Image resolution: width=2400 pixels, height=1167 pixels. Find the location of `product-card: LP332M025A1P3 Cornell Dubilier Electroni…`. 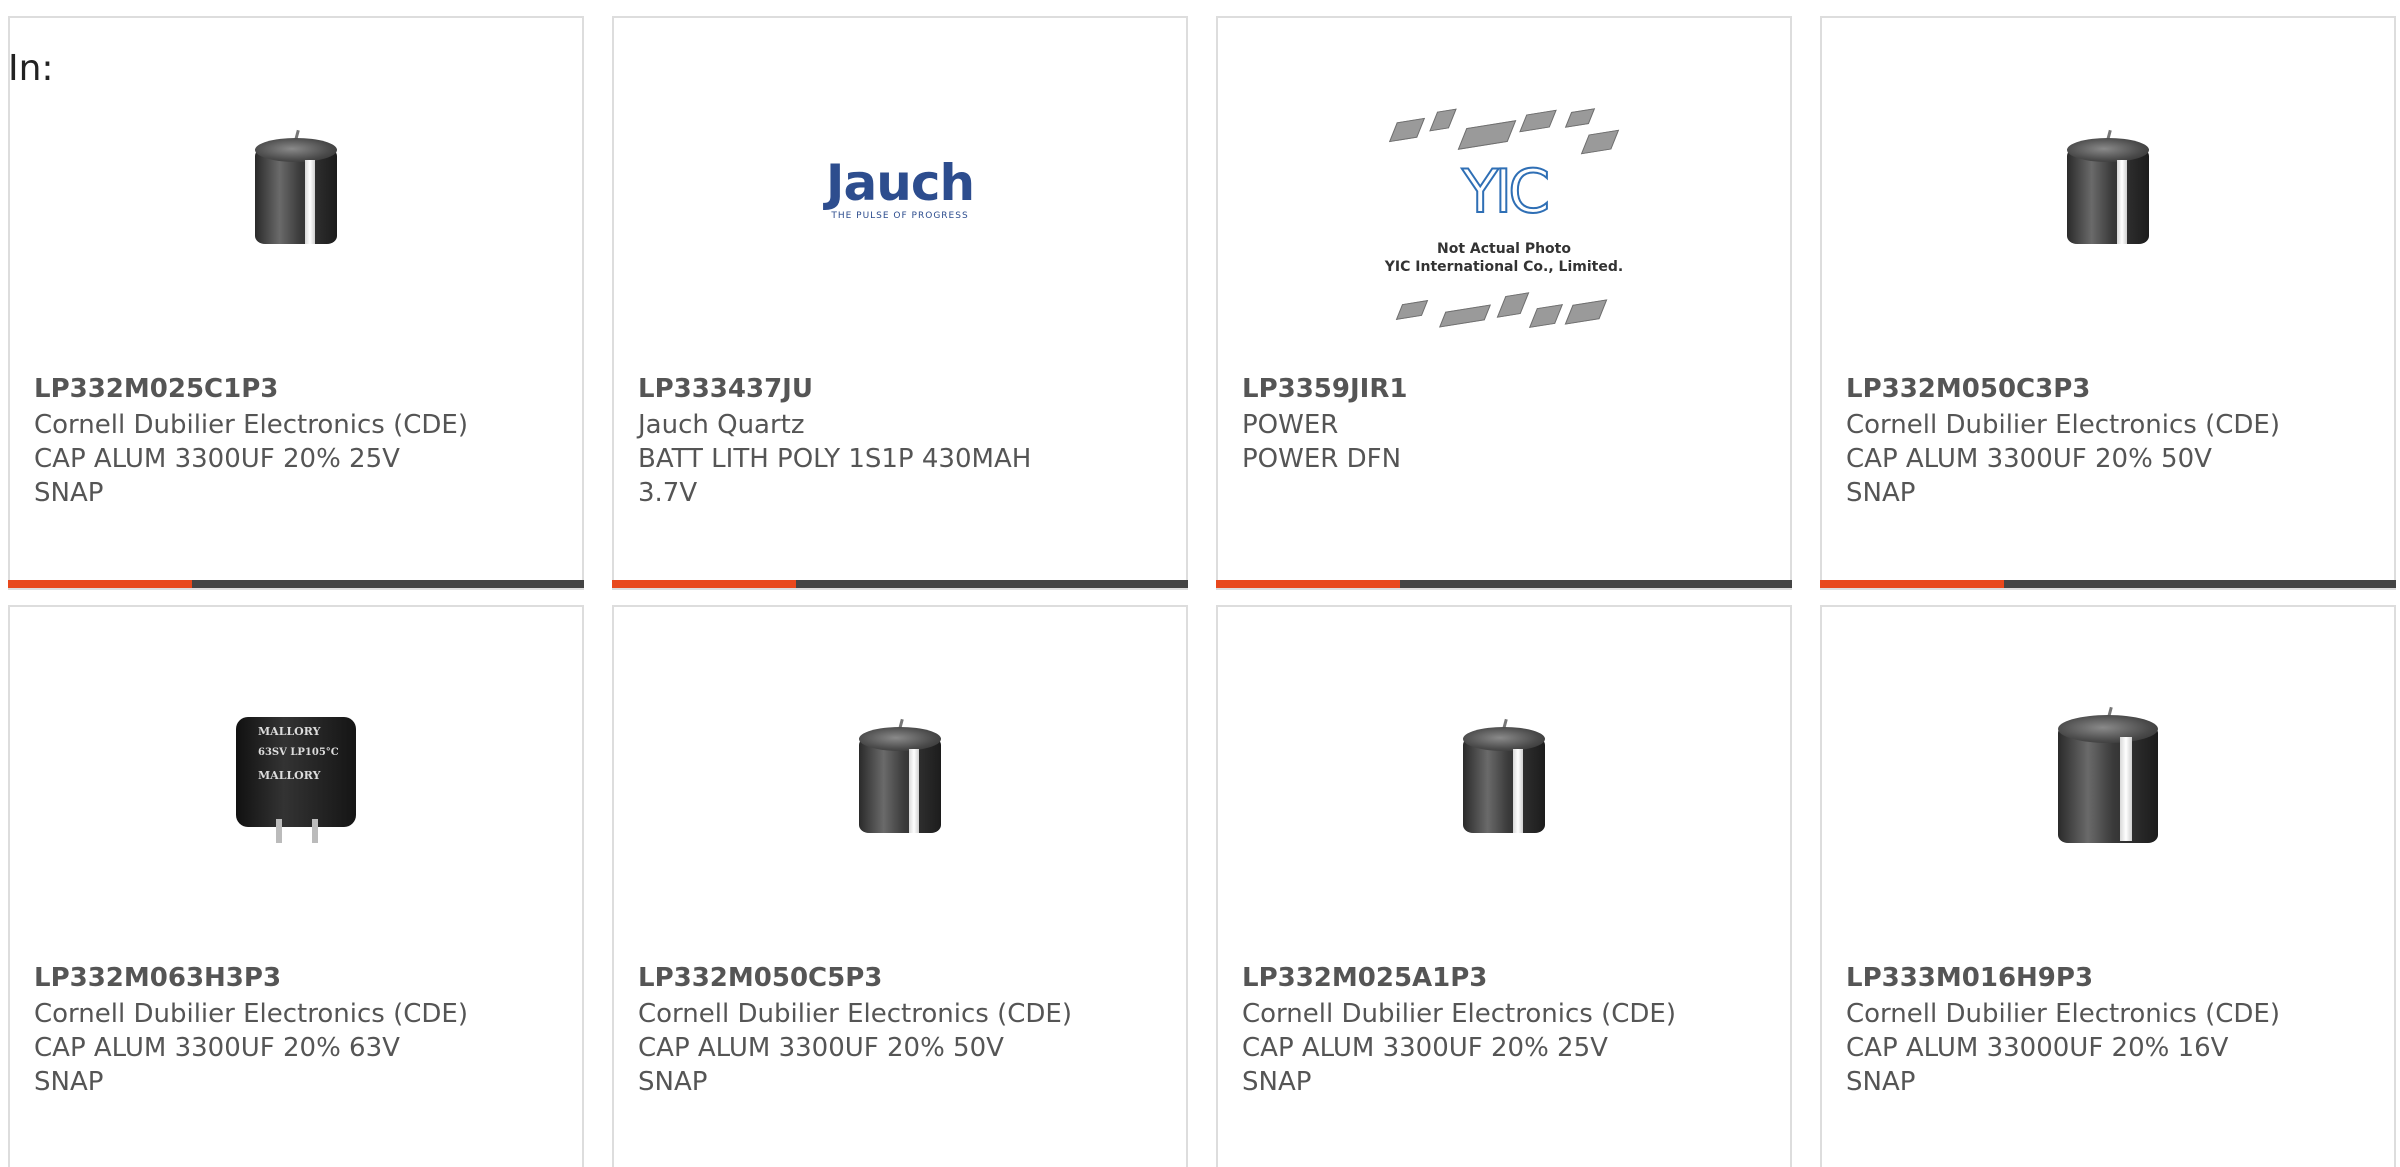

product-card: LP332M025A1P3 Cornell Dubilier Electroni… is located at coordinates (1504, 886).